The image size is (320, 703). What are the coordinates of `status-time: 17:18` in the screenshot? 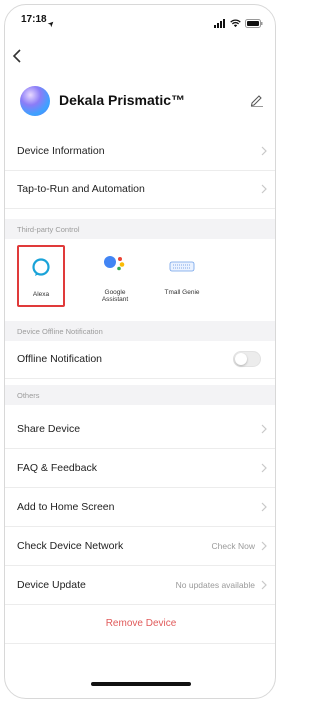 It's located at (34, 19).